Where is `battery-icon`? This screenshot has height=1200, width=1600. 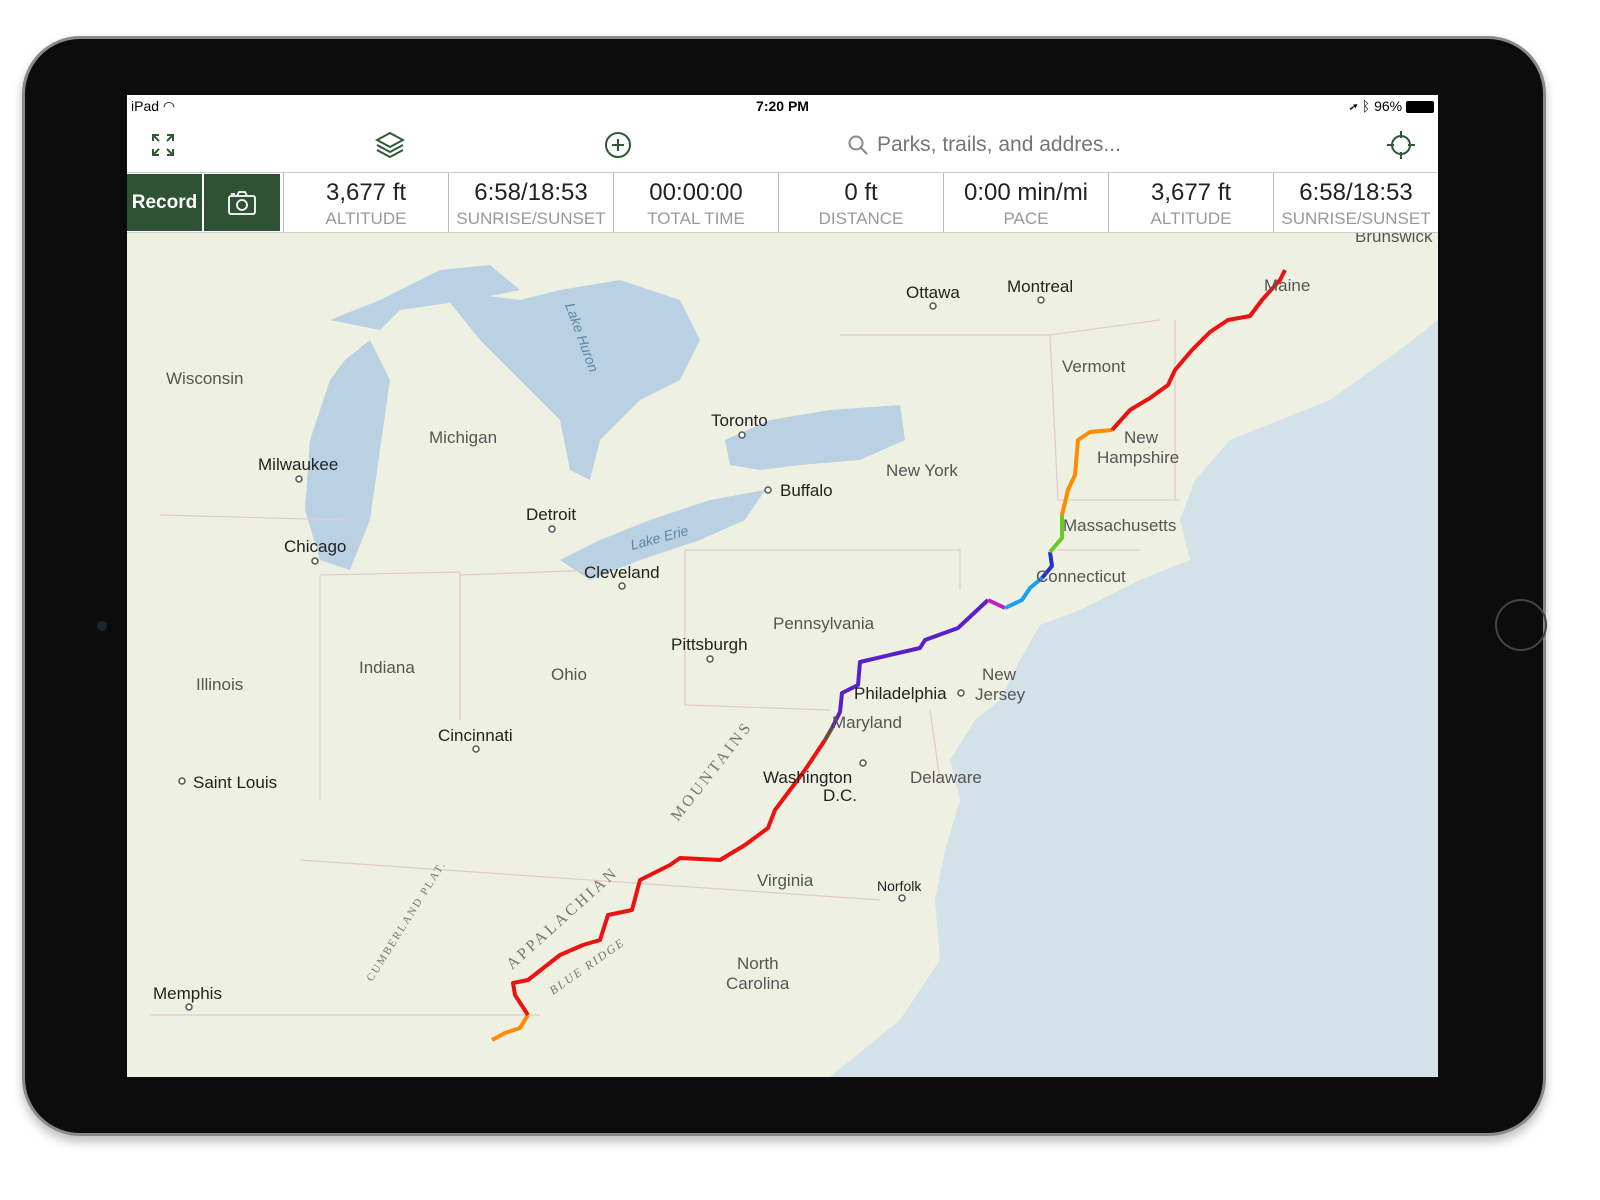 battery-icon is located at coordinates (1420, 107).